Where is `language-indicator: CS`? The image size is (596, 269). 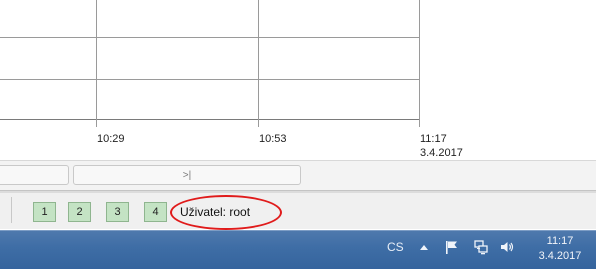
language-indicator: CS is located at coordinates (395, 247).